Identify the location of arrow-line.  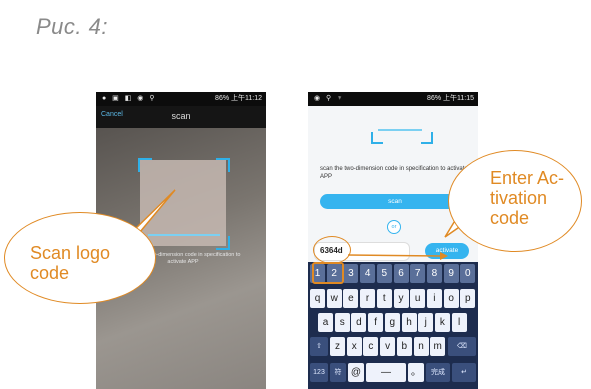
(394, 255).